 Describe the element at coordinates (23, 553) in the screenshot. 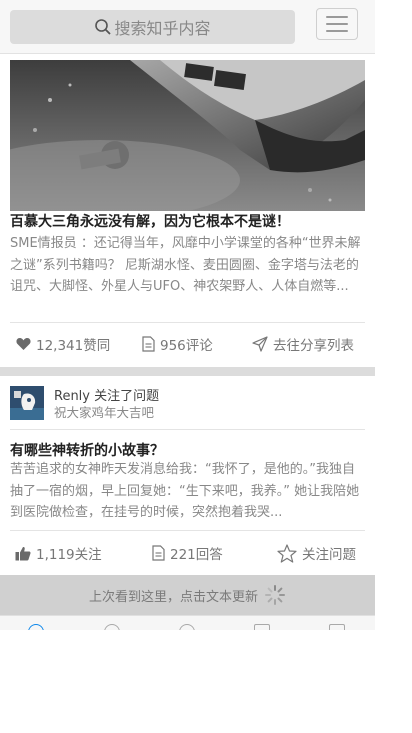

I see `thumbs-up-icon` at that location.